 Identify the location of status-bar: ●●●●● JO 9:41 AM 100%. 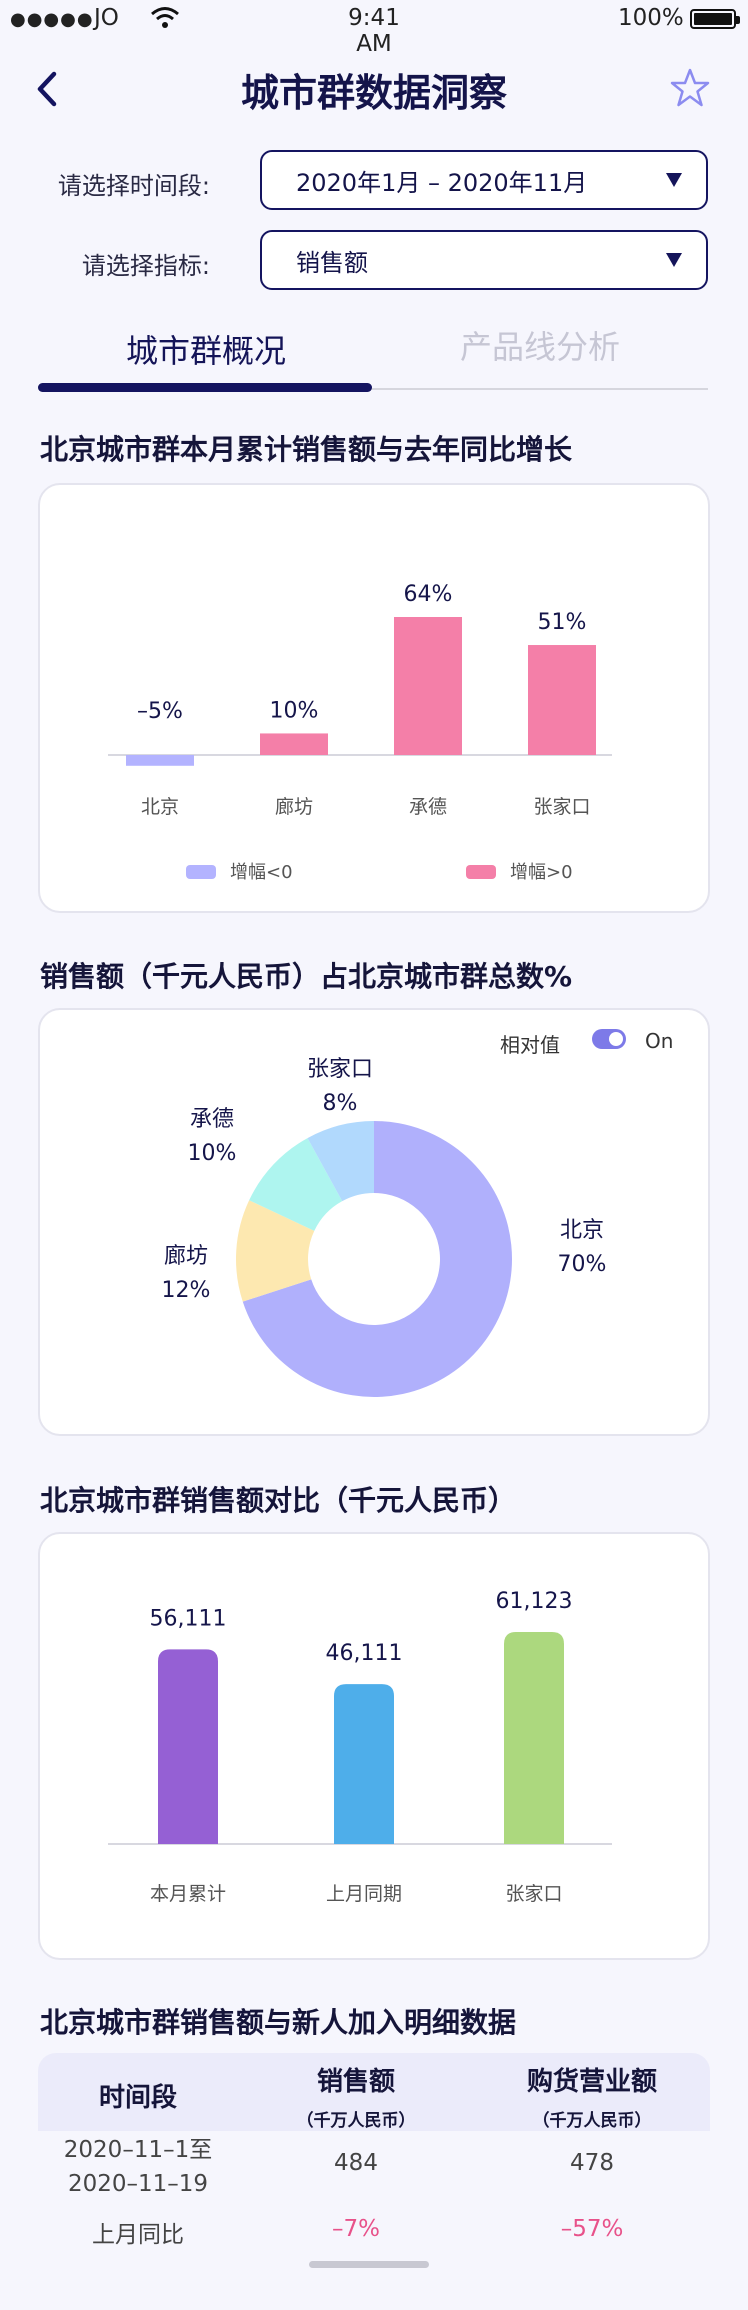
(374, 28).